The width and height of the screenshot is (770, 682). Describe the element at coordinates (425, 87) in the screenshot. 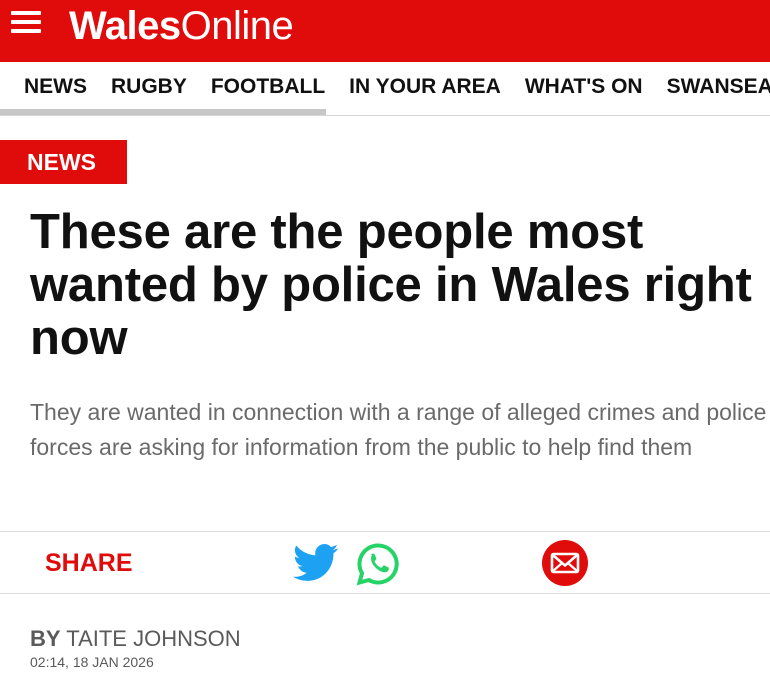

I see `nav-item-in-your-area: IN YOUR AREA` at that location.